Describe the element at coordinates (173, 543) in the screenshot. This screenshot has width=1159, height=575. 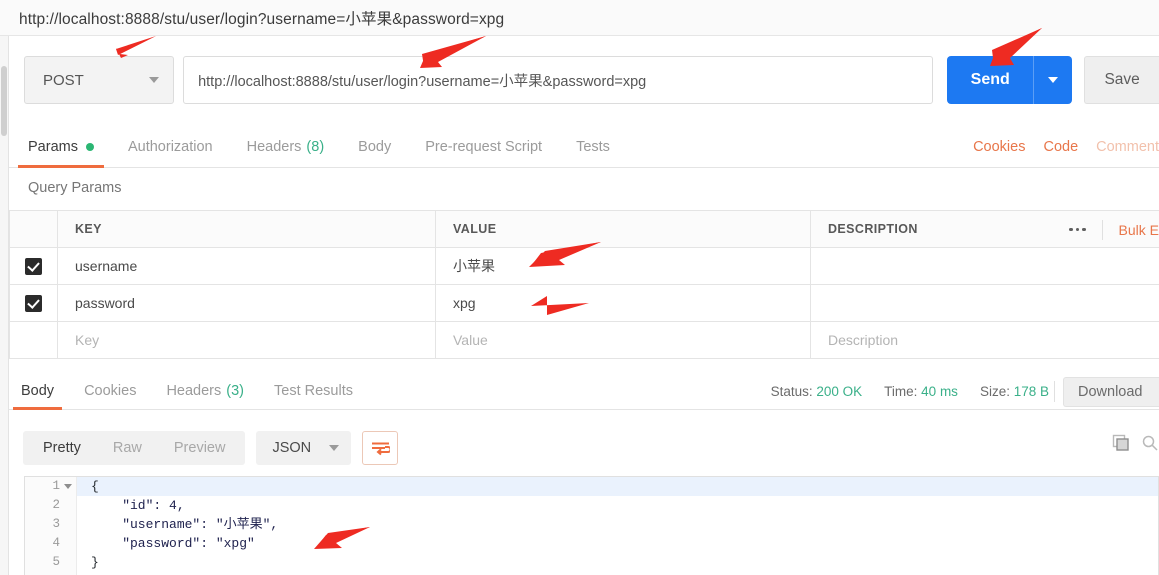
I see `code-line-text: "password": "xpg"` at that location.